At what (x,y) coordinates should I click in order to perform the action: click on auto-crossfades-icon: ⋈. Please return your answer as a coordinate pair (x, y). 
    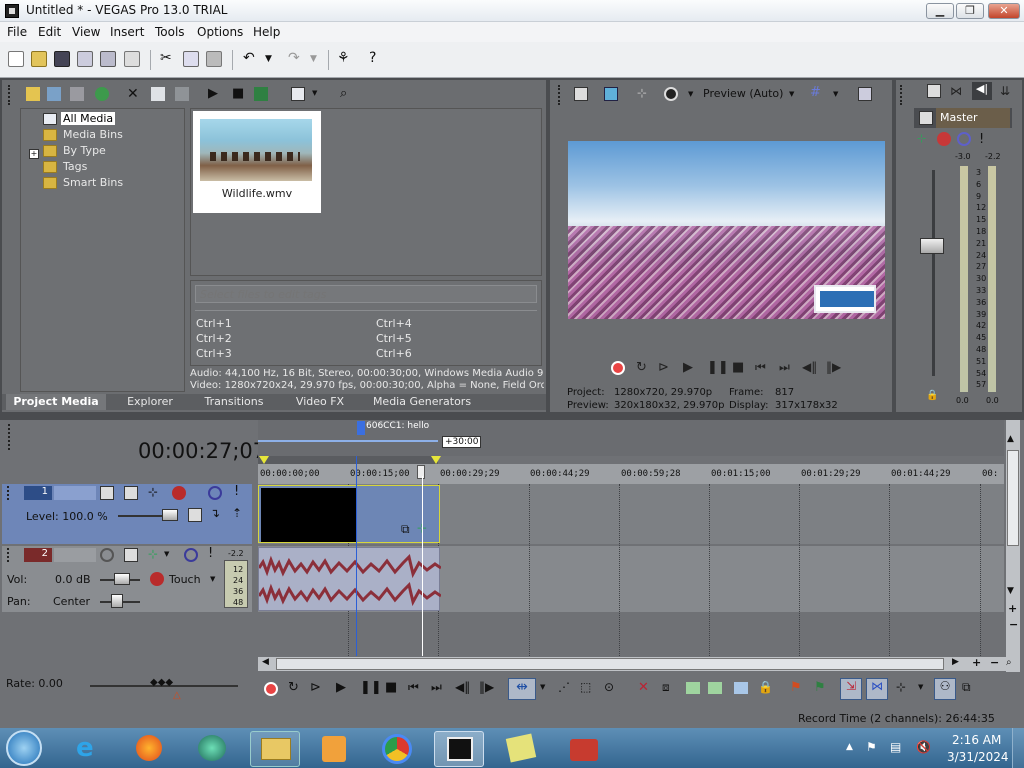
    Looking at the image, I should click on (877, 689).